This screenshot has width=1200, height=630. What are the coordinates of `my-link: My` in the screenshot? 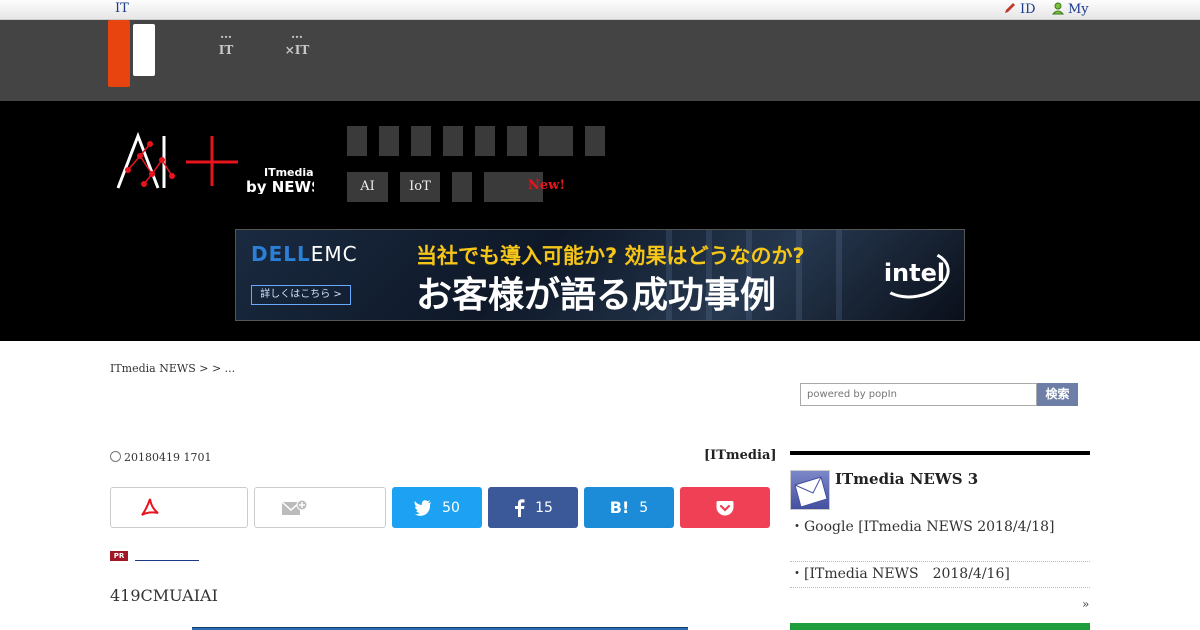 It's located at (1070, 9).